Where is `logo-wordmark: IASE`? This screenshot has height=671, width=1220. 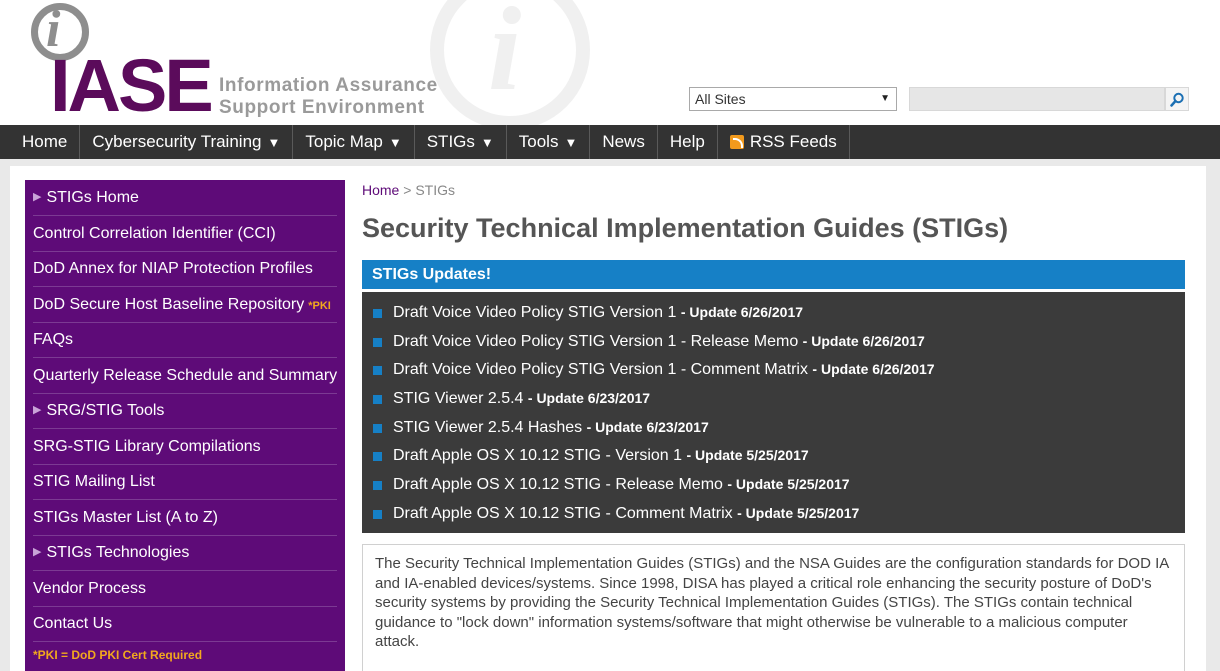 logo-wordmark: IASE is located at coordinates (132, 86).